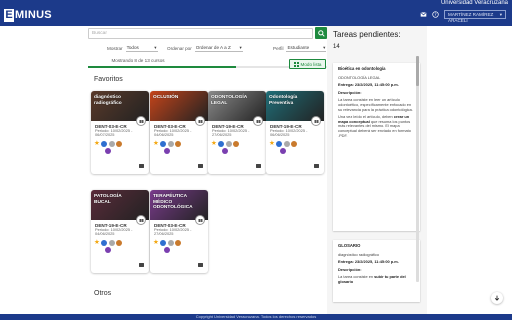  I want to click on arrow-down-icon, so click(497, 298).